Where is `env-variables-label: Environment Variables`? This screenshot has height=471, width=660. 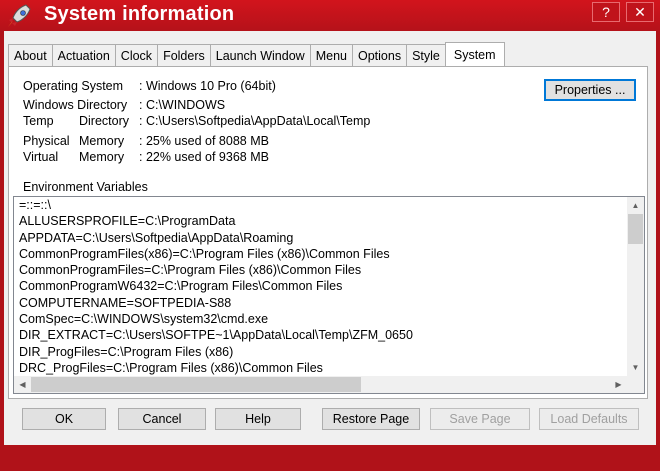
env-variables-label: Environment Variables is located at coordinates (85, 187).